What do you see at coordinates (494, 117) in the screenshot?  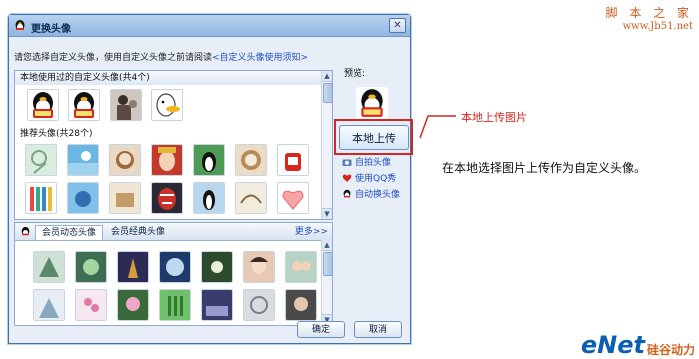 I see `callout-label: 本地上传图片` at bounding box center [494, 117].